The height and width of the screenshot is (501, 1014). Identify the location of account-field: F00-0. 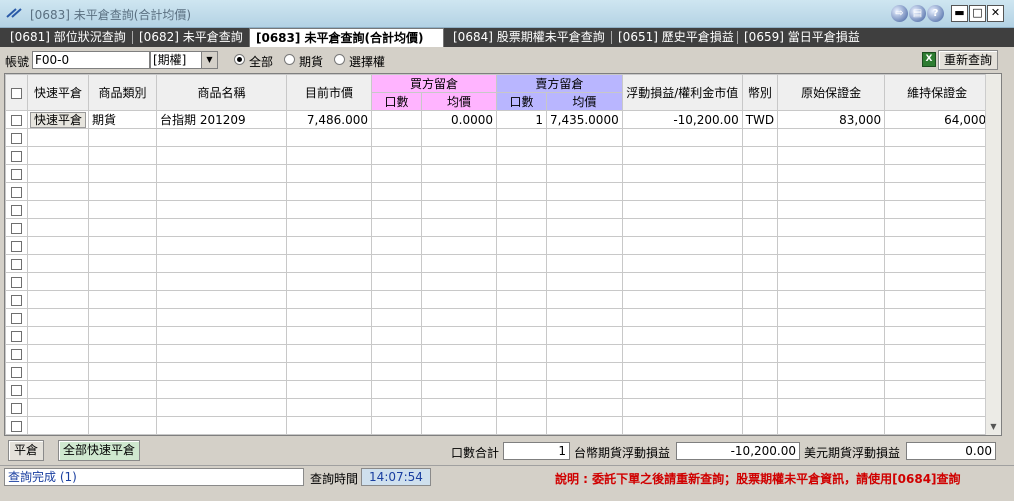
(91, 60).